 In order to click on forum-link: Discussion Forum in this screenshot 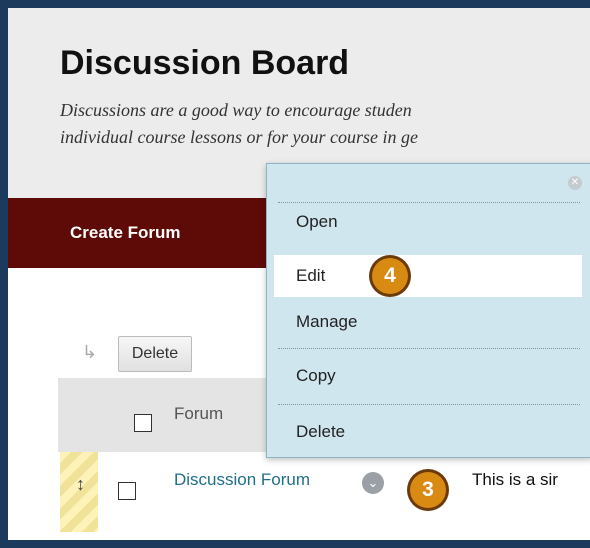, I will do `click(242, 480)`.